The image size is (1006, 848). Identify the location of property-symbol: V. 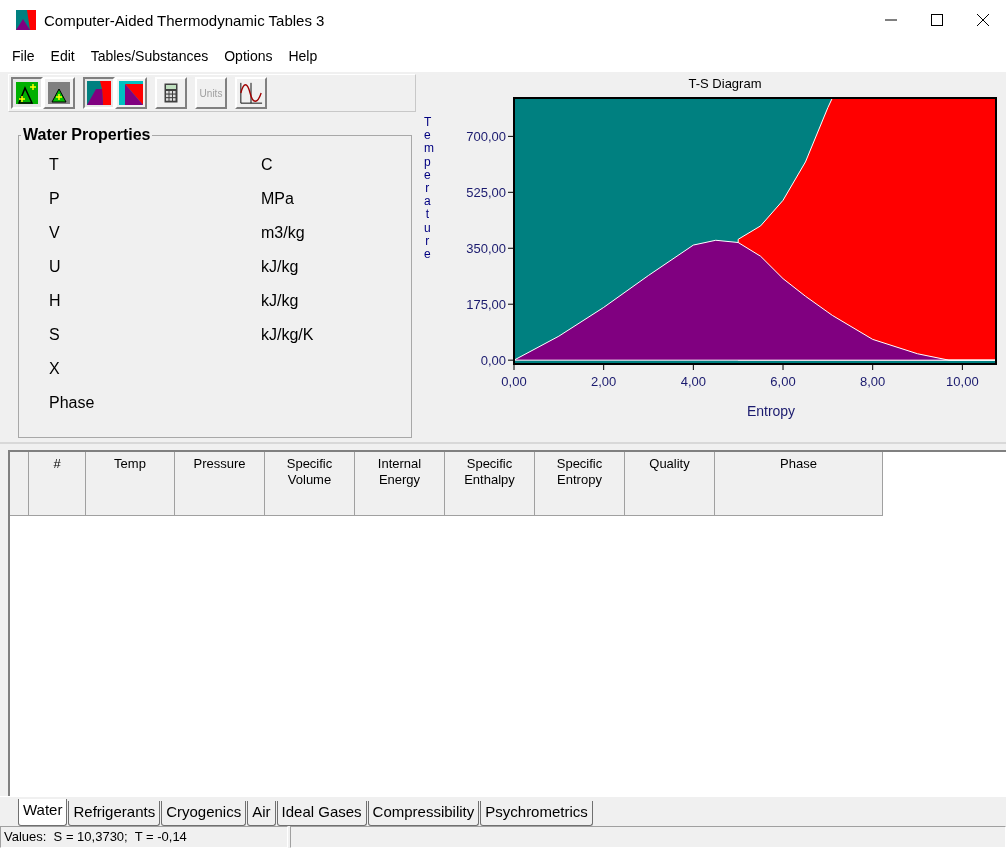
(55, 233).